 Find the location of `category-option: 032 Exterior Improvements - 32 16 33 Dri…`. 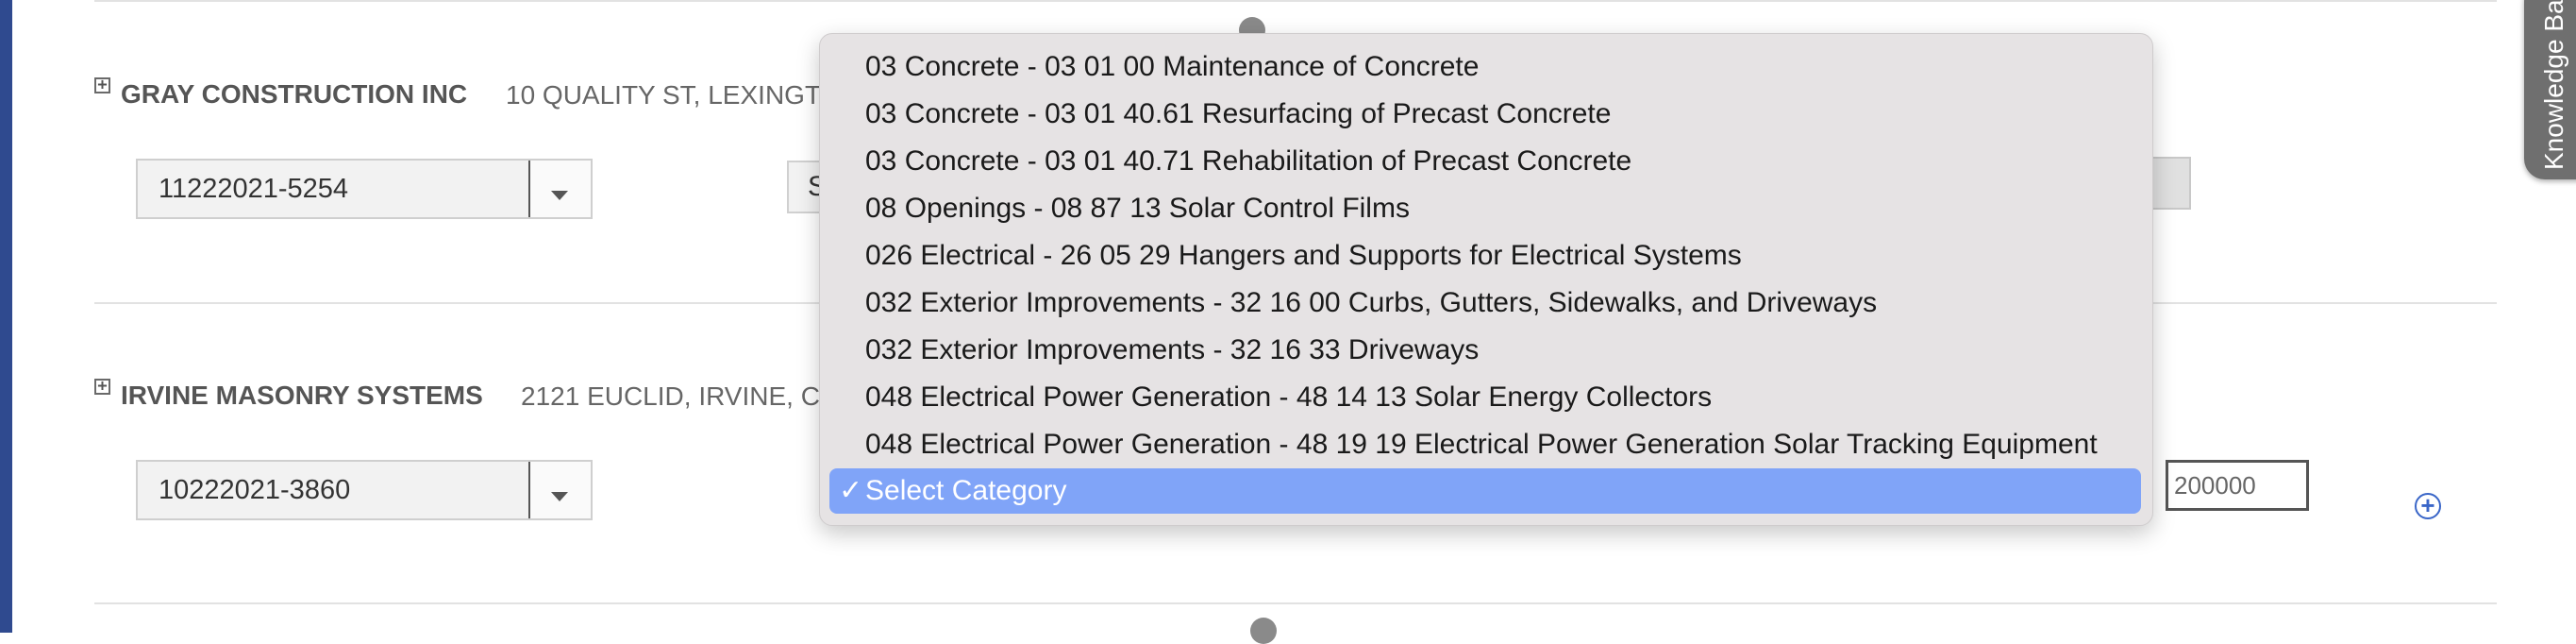

category-option: 032 Exterior Improvements - 32 16 33 Dri… is located at coordinates (1172, 350).